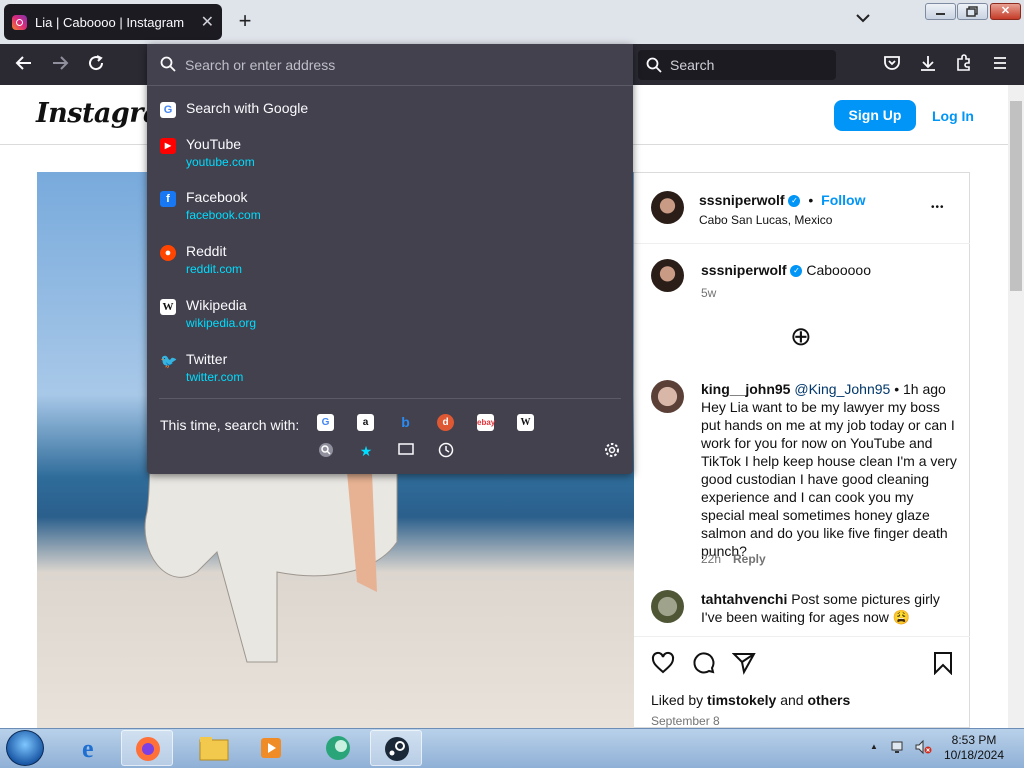 This screenshot has width=1024, height=768. What do you see at coordinates (395, 64) in the screenshot?
I see `address-input` at bounding box center [395, 64].